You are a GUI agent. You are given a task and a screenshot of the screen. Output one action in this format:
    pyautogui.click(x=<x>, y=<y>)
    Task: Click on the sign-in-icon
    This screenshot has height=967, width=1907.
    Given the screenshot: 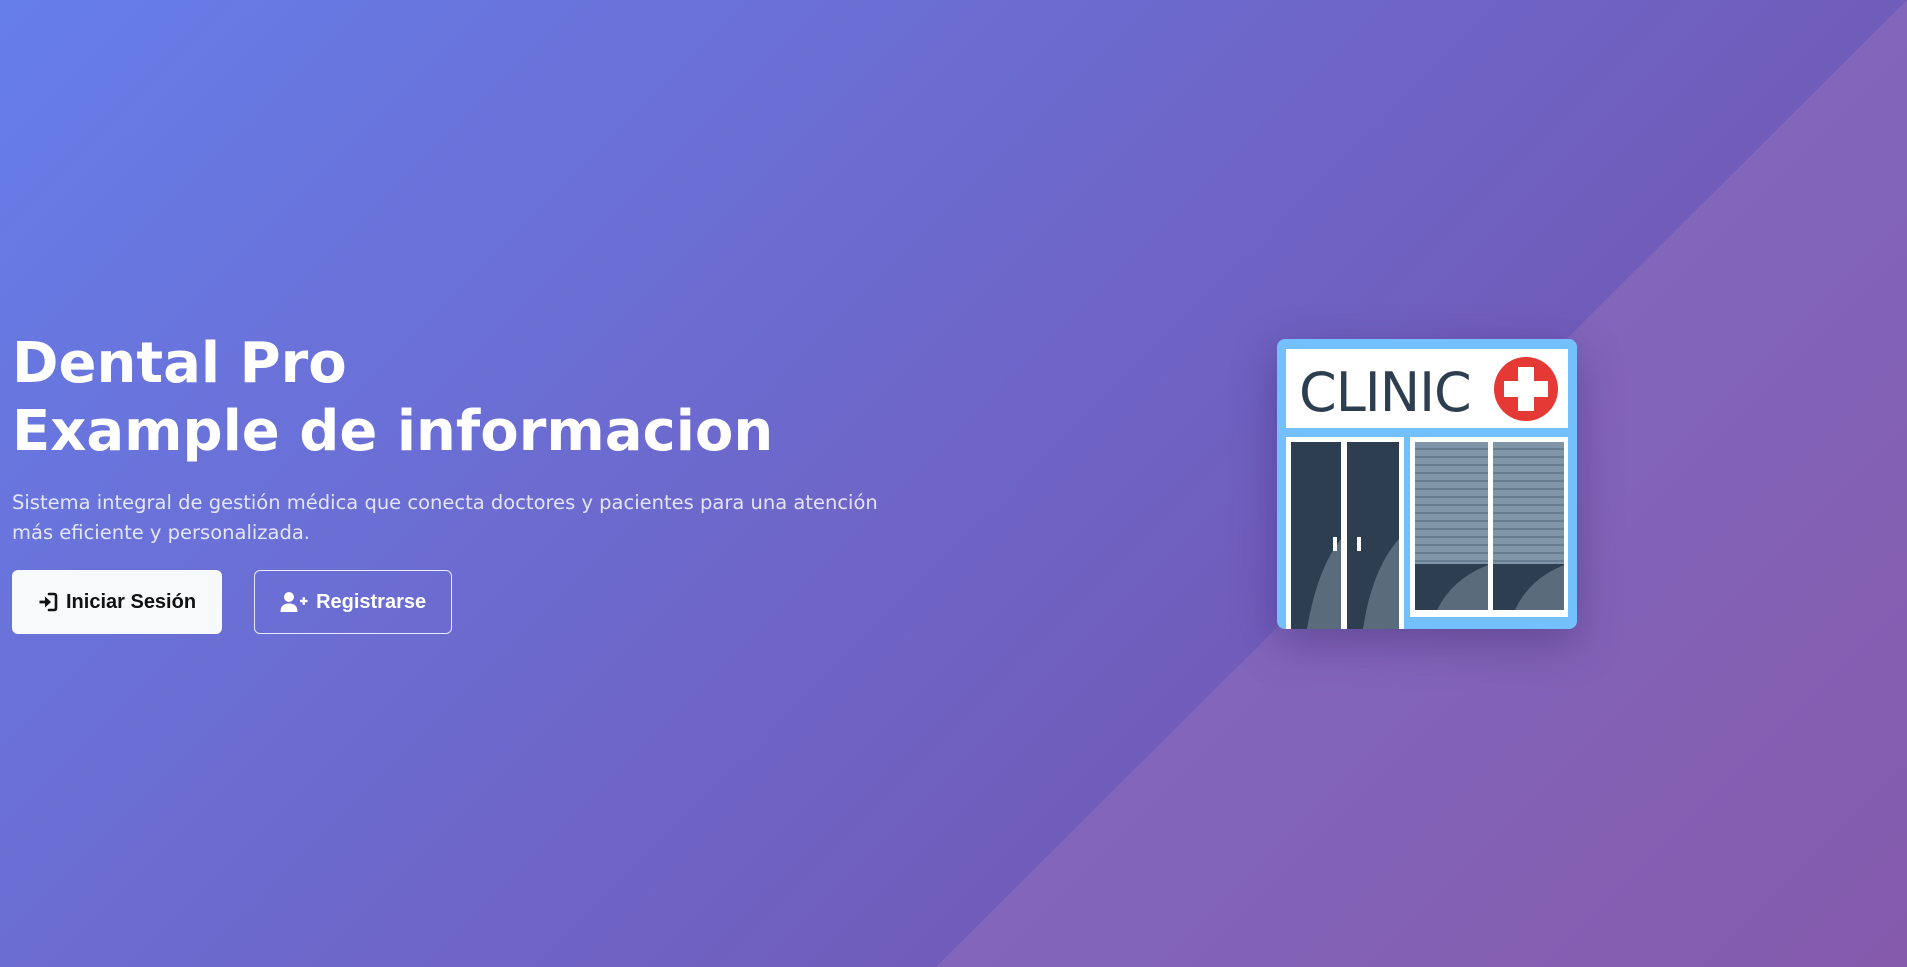 What is the action you would take?
    pyautogui.click(x=48, y=602)
    